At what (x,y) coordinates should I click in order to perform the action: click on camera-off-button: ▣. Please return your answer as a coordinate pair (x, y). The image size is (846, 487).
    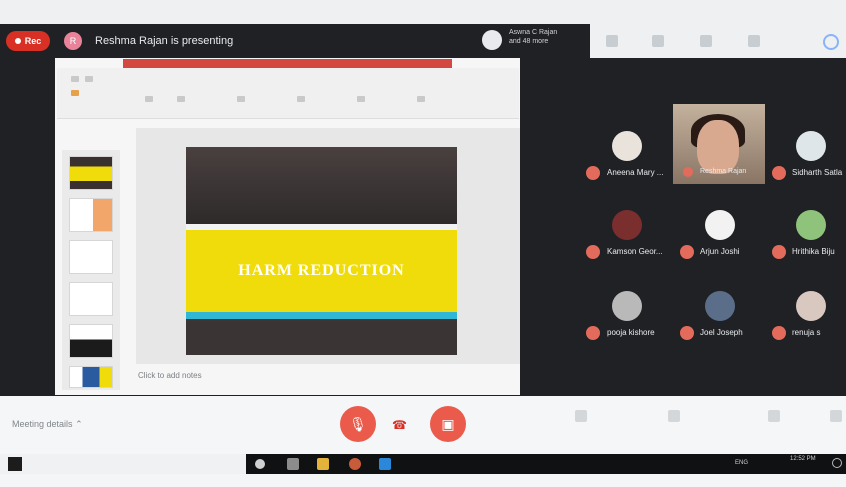
    Looking at the image, I should click on (448, 424).